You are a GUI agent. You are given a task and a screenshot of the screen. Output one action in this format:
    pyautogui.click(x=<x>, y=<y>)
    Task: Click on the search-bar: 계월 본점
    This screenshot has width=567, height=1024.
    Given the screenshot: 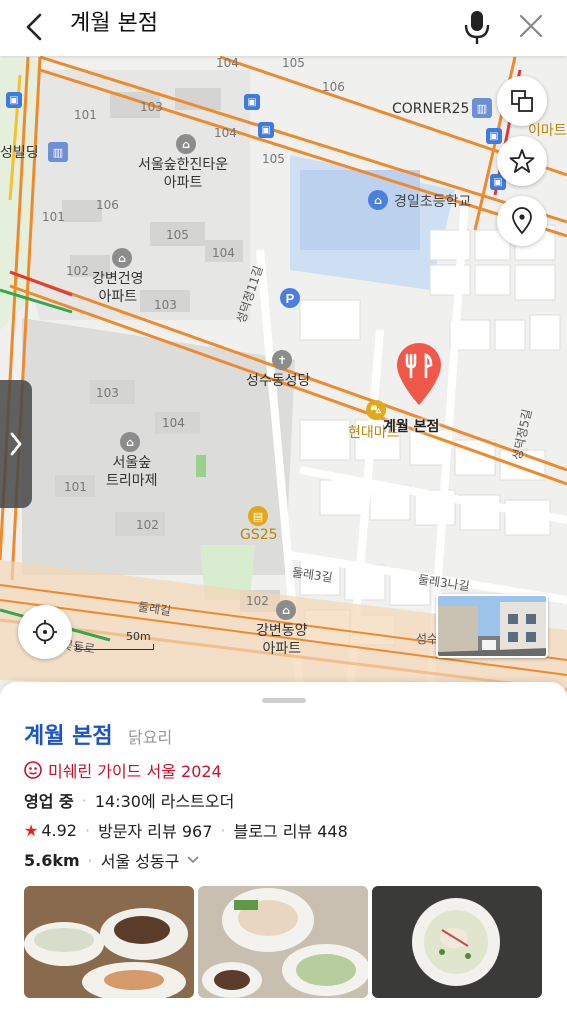 What is the action you would take?
    pyautogui.click(x=283, y=28)
    